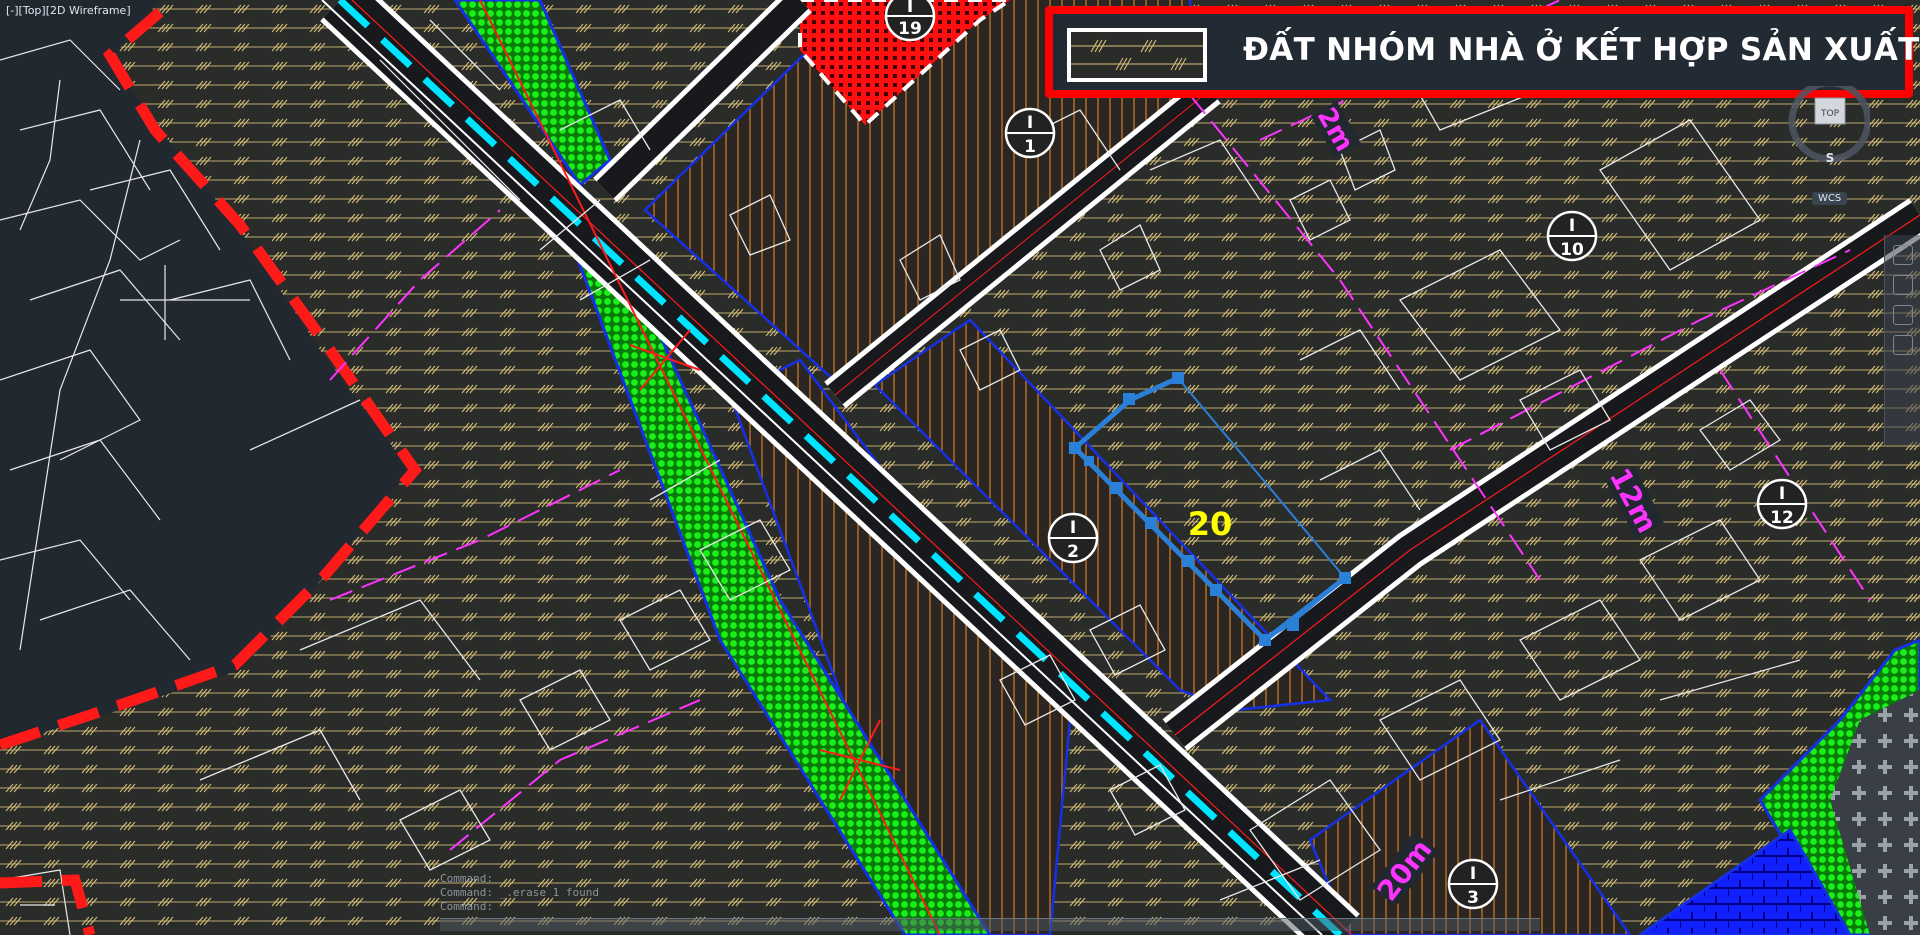 Image resolution: width=1920 pixels, height=935 pixels. I want to click on legend-label: ĐẤT NHÓM NHÀ Ở KẾT HỢP SẢN XUẤT, so click(1581, 50).